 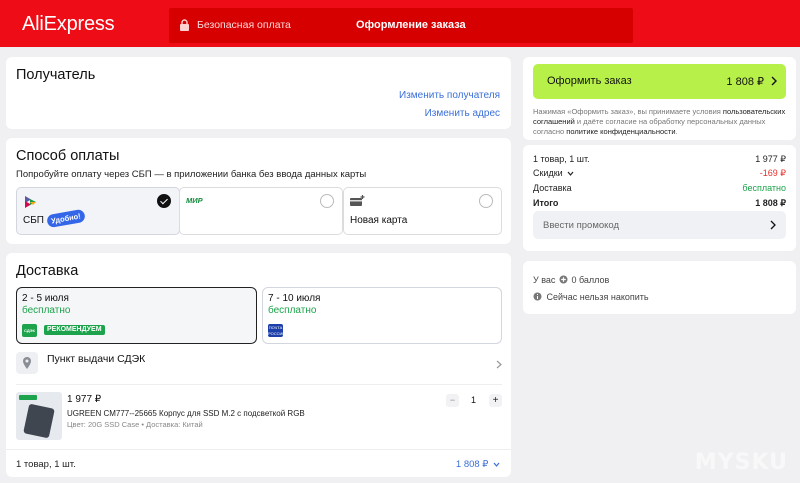 I want to click on change-recipient-link: Изменить получателя, so click(x=449, y=95).